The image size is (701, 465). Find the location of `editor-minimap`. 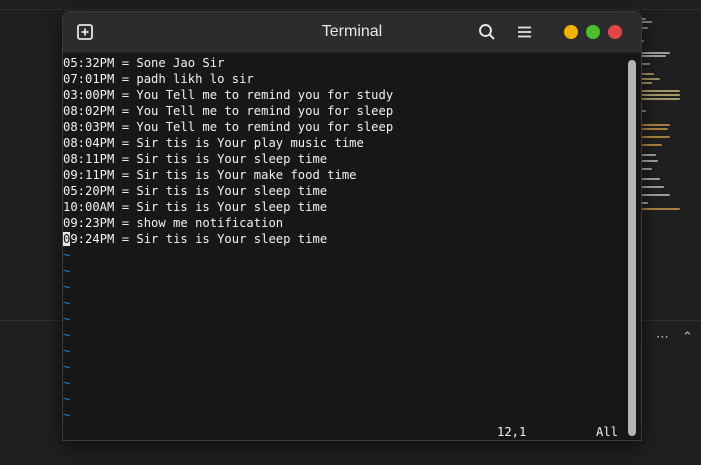

editor-minimap is located at coordinates (665, 118).